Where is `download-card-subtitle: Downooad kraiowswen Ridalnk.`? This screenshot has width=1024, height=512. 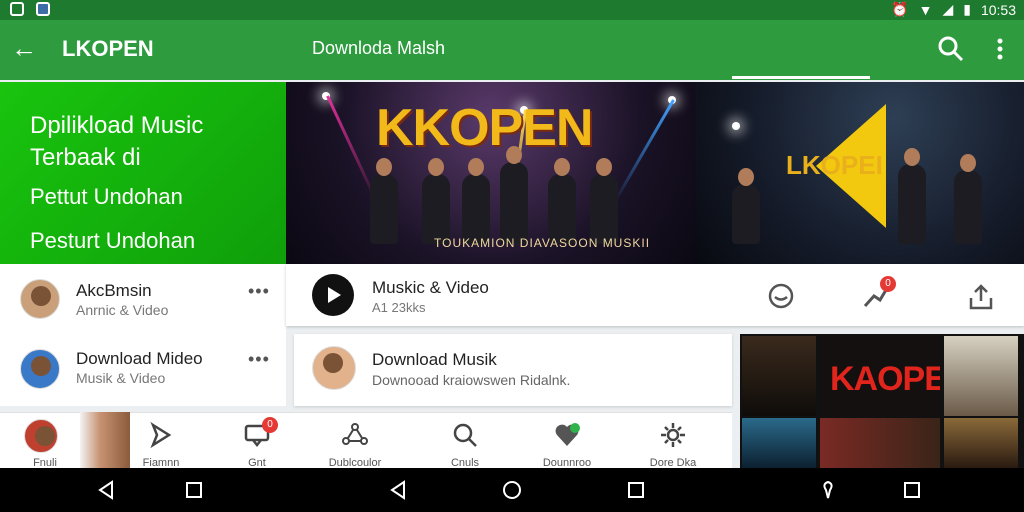
download-card-subtitle: Downooad kraiowswen Ridalnk. is located at coordinates (471, 380).